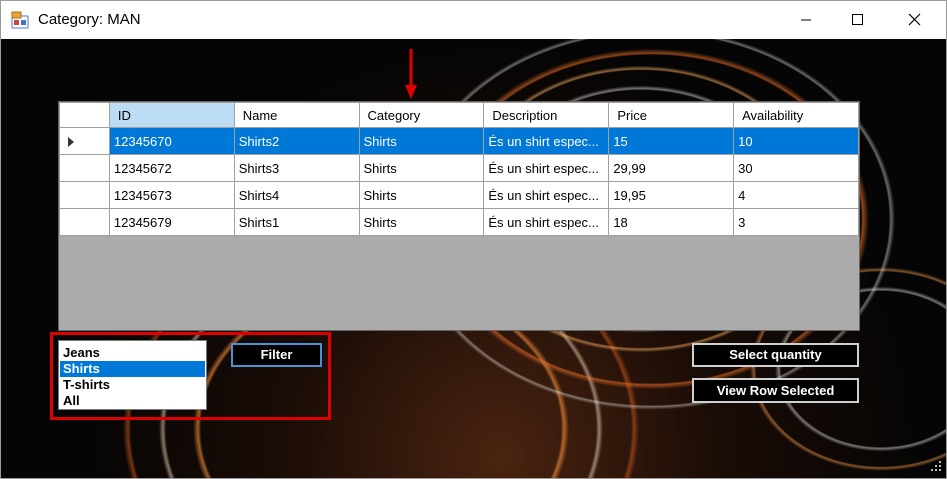  I want to click on corner-header, so click(84, 115).